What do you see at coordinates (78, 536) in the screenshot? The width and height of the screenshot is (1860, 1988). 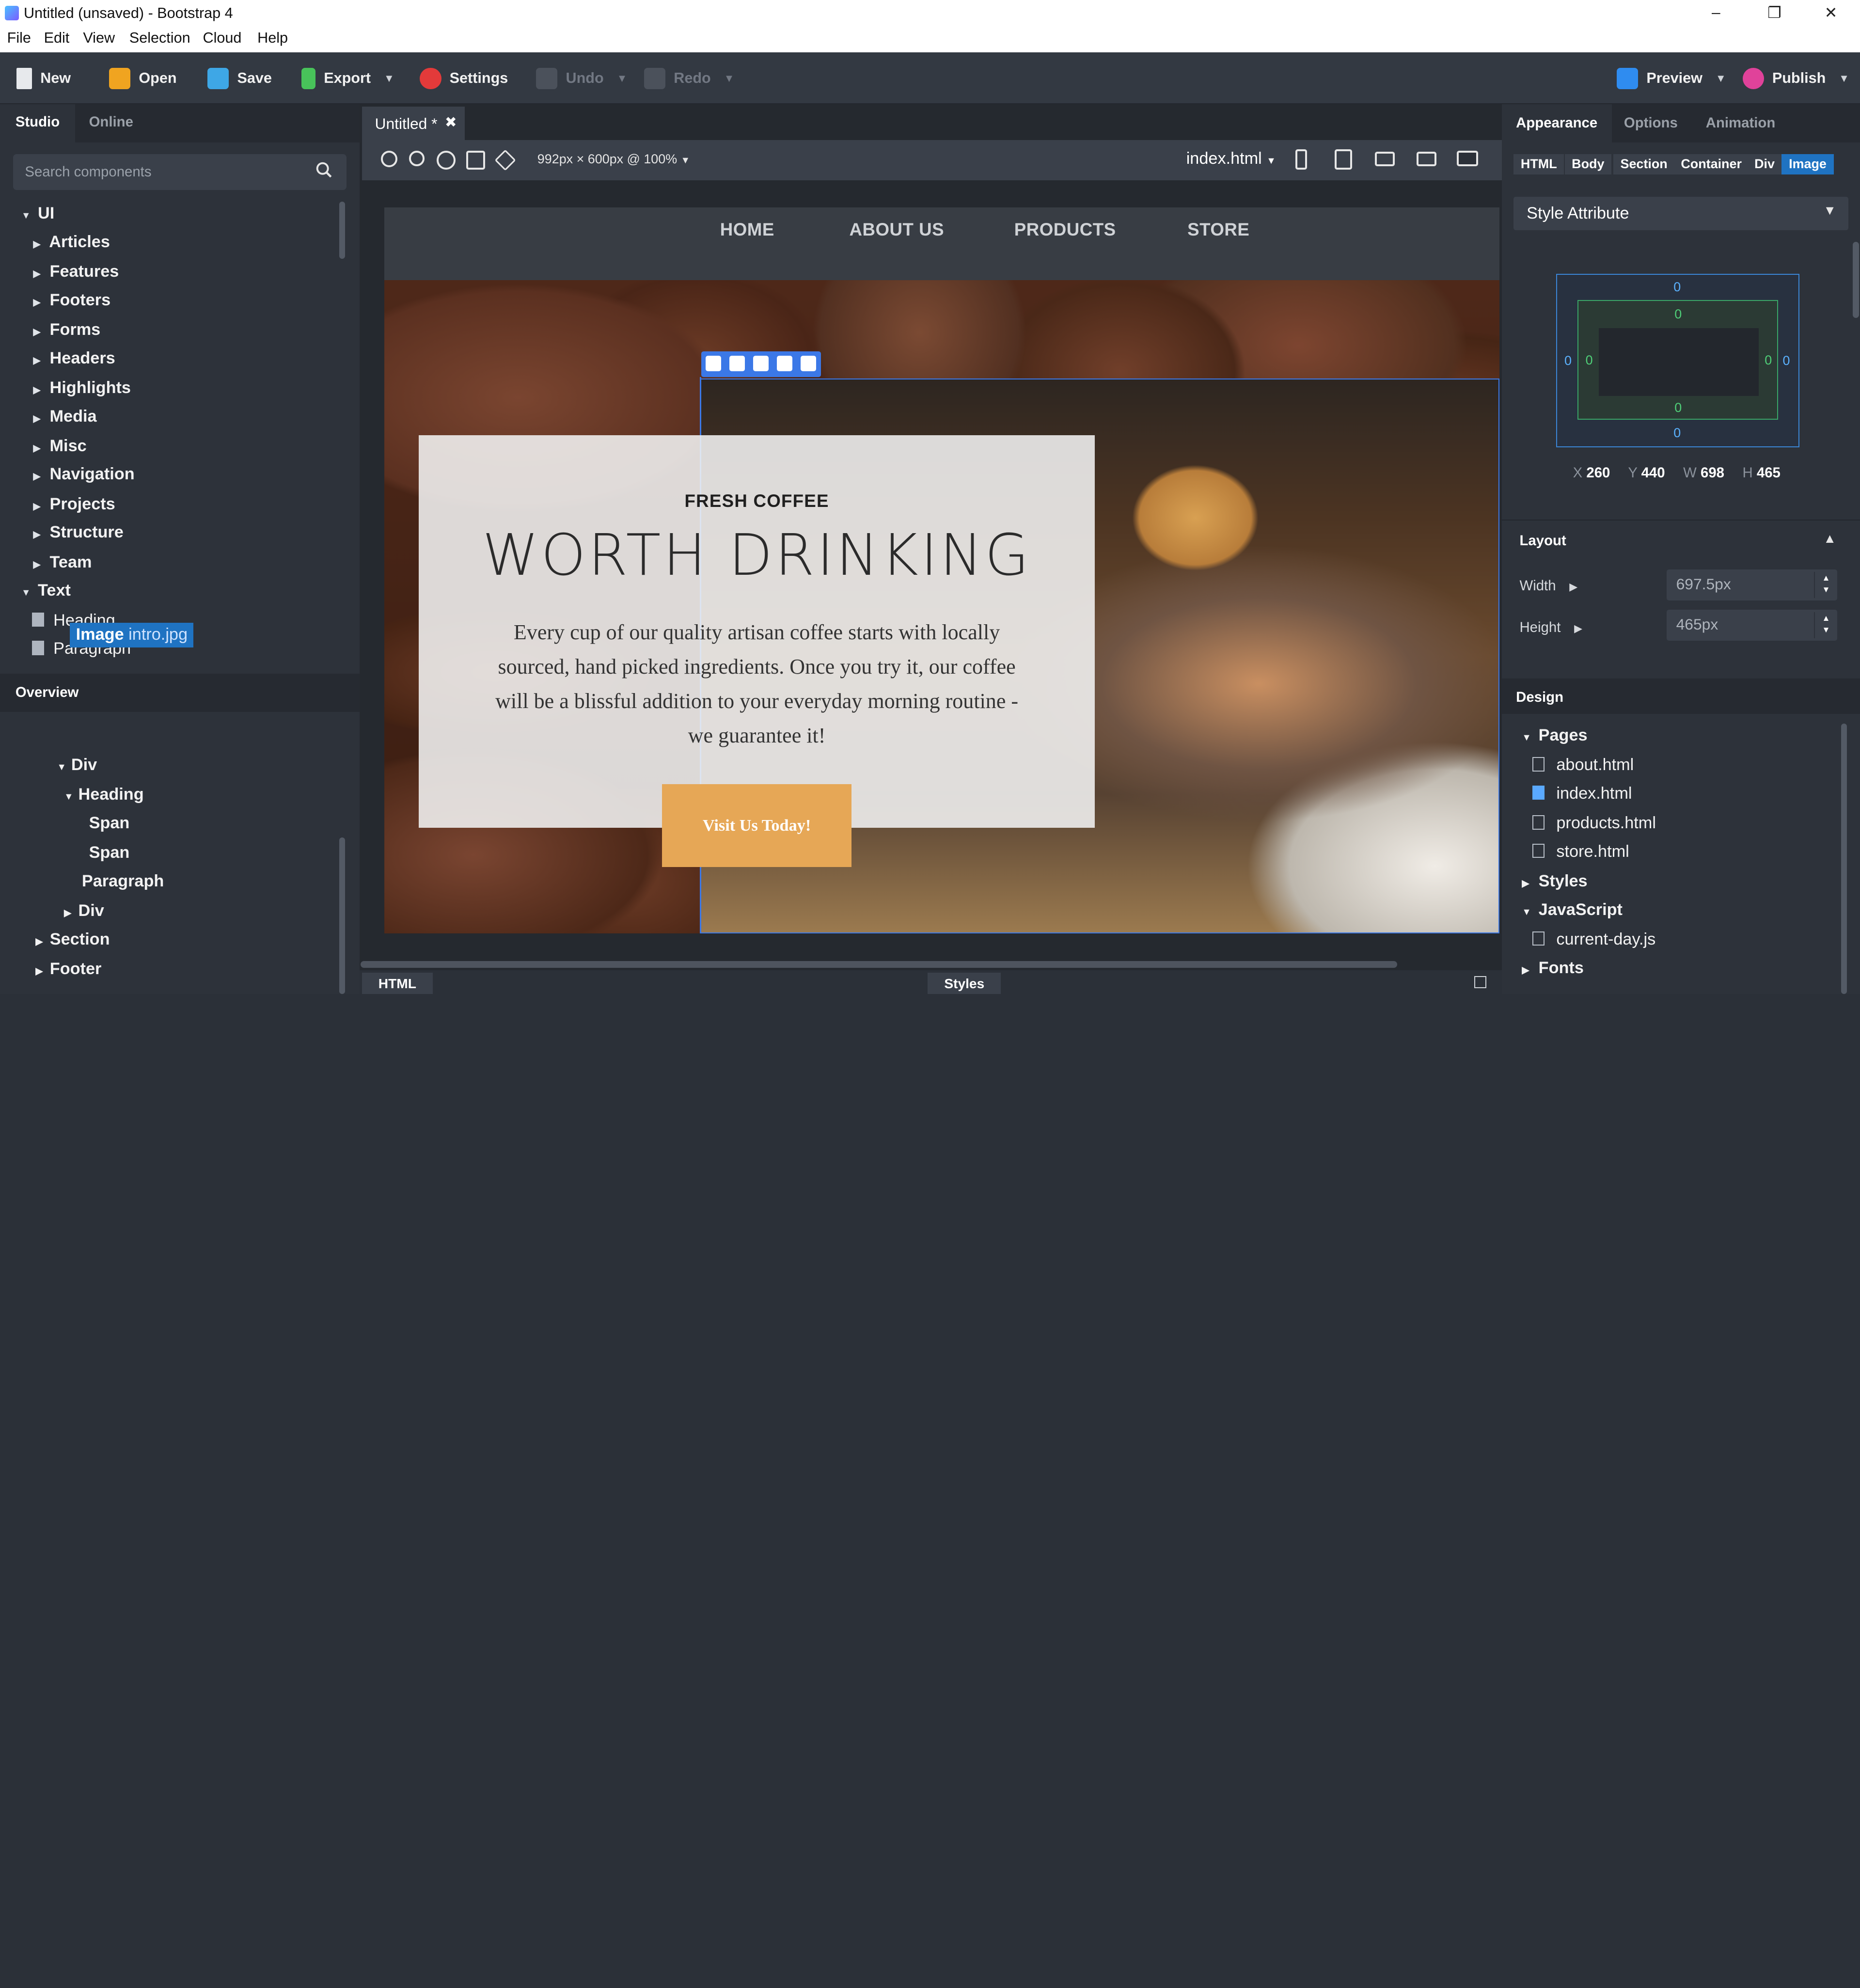 I see `tree-item-structure: ▶ Structure` at bounding box center [78, 536].